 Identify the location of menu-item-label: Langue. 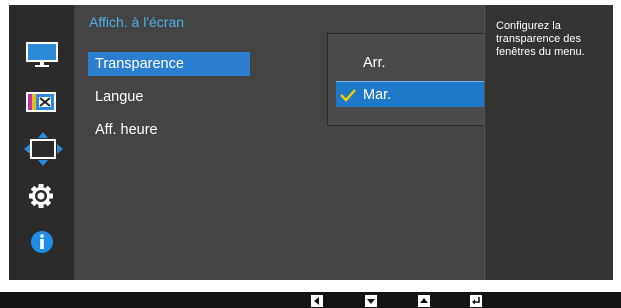
(119, 97).